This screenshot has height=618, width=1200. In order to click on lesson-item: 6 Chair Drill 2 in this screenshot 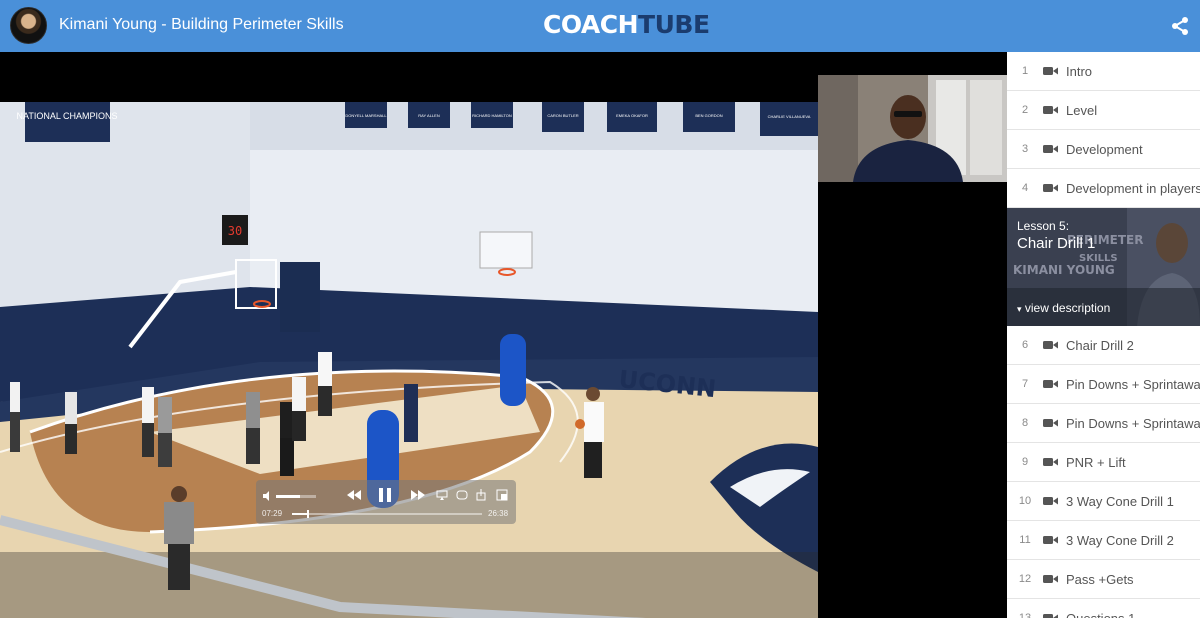, I will do `click(1103, 345)`.